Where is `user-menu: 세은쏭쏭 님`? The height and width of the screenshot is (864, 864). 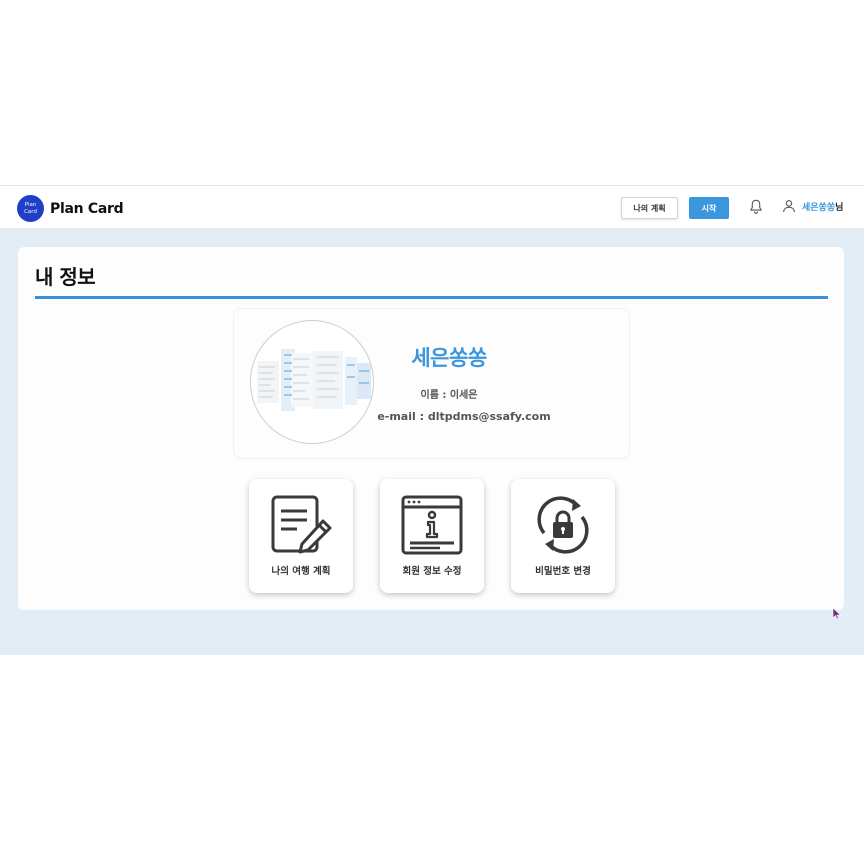
user-menu: 세은쏭쏭 님 is located at coordinates (812, 206).